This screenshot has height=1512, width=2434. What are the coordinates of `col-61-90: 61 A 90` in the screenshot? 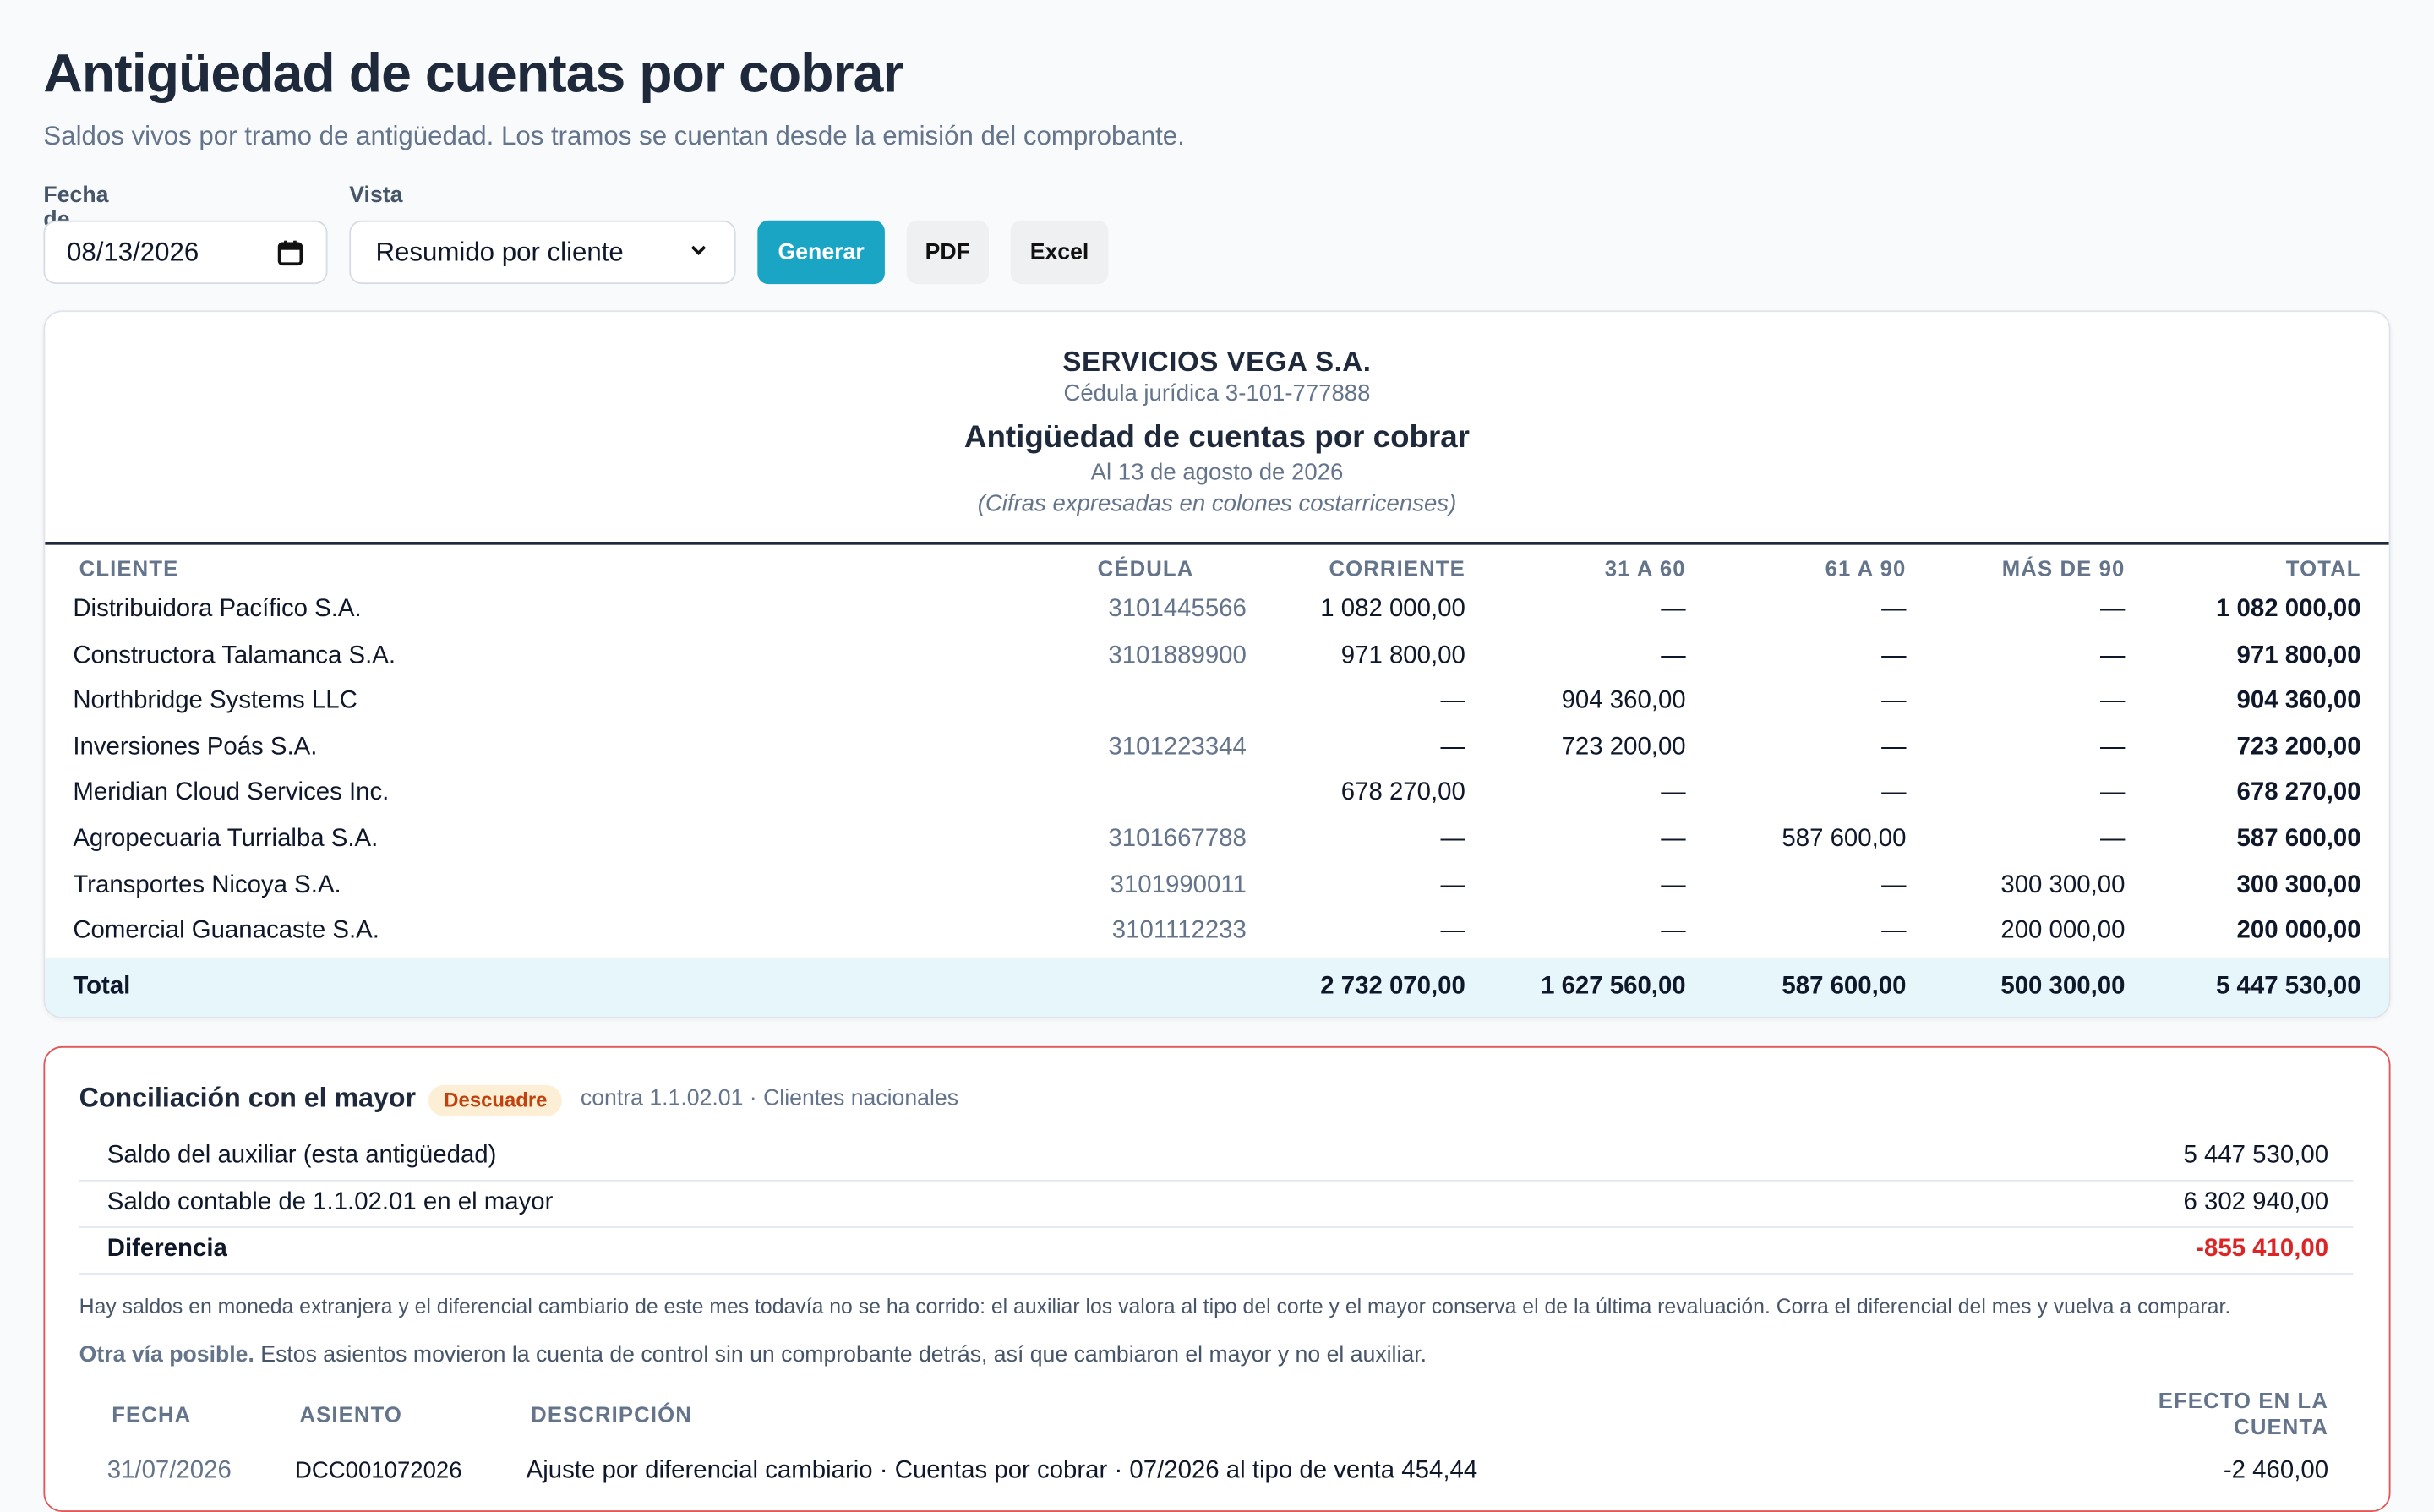 It's located at (1866, 568).